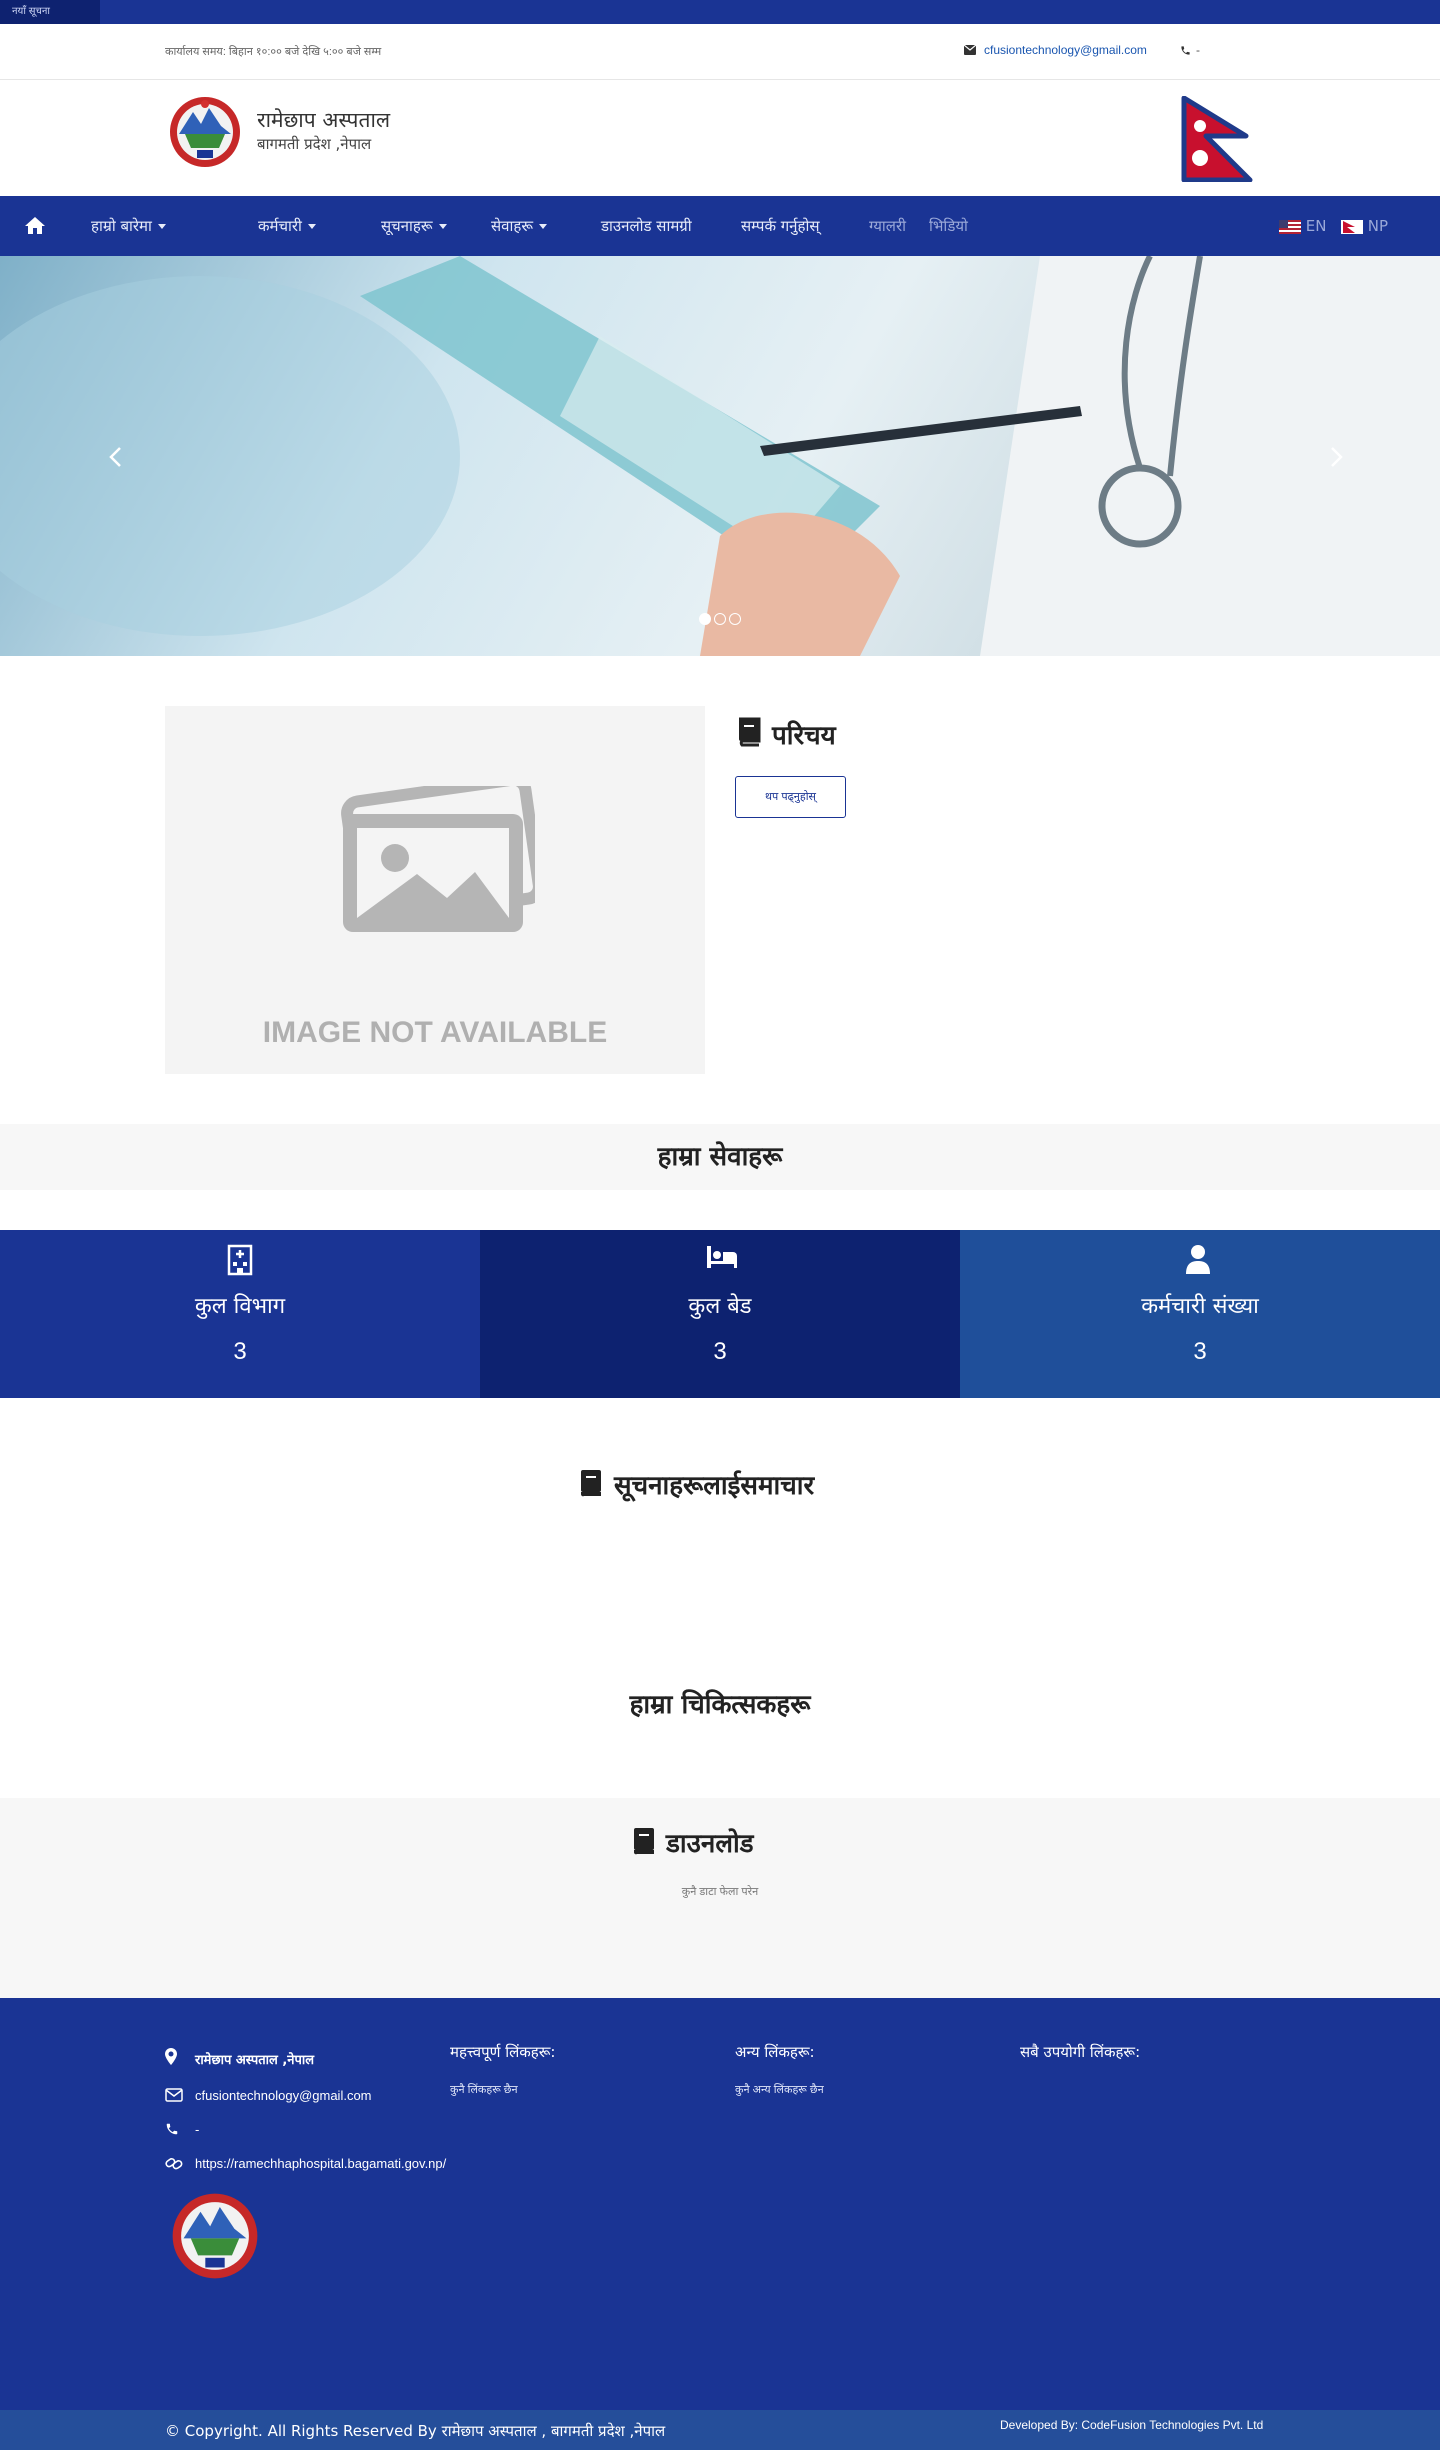 This screenshot has width=1440, height=2450. I want to click on downloads-heading: डाउनलोड, so click(710, 1844).